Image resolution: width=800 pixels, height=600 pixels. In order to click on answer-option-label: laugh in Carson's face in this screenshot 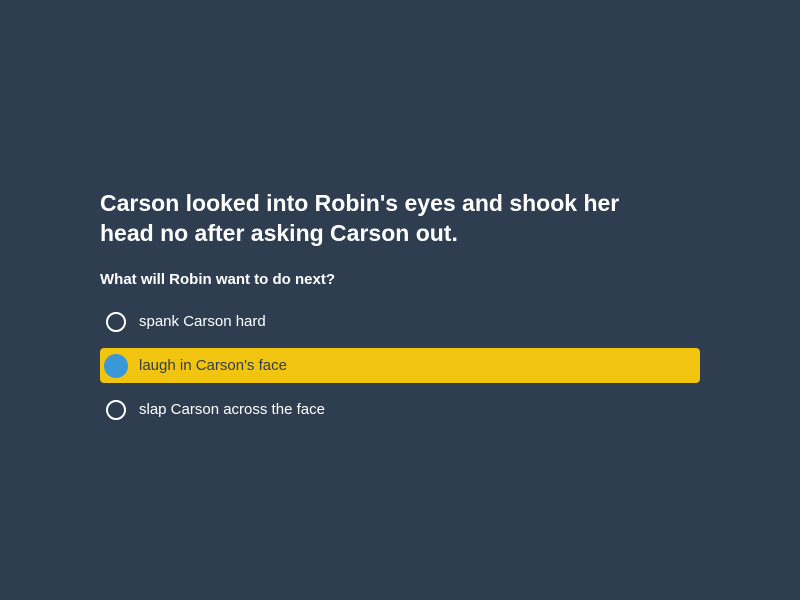, I will do `click(213, 365)`.